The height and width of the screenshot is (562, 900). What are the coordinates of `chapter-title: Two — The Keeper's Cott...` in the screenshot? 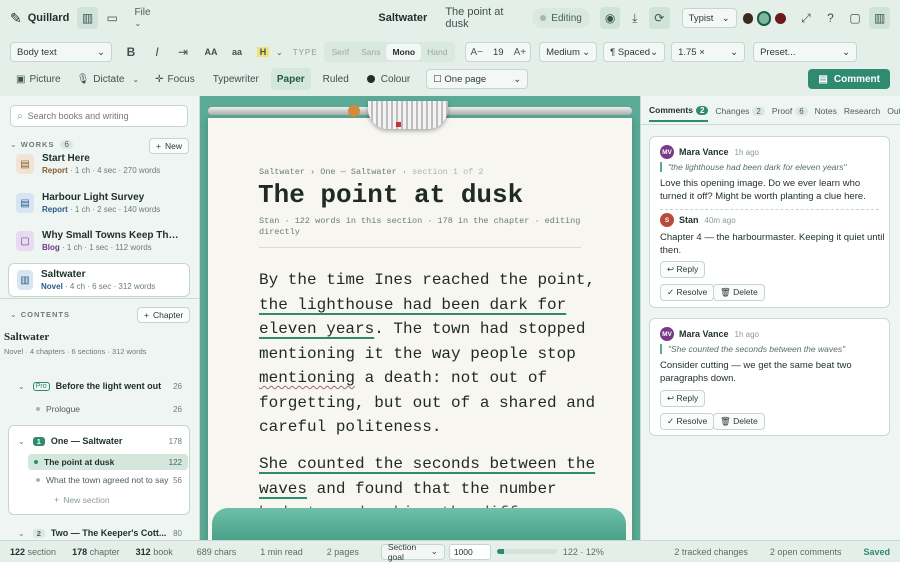 It's located at (108, 533).